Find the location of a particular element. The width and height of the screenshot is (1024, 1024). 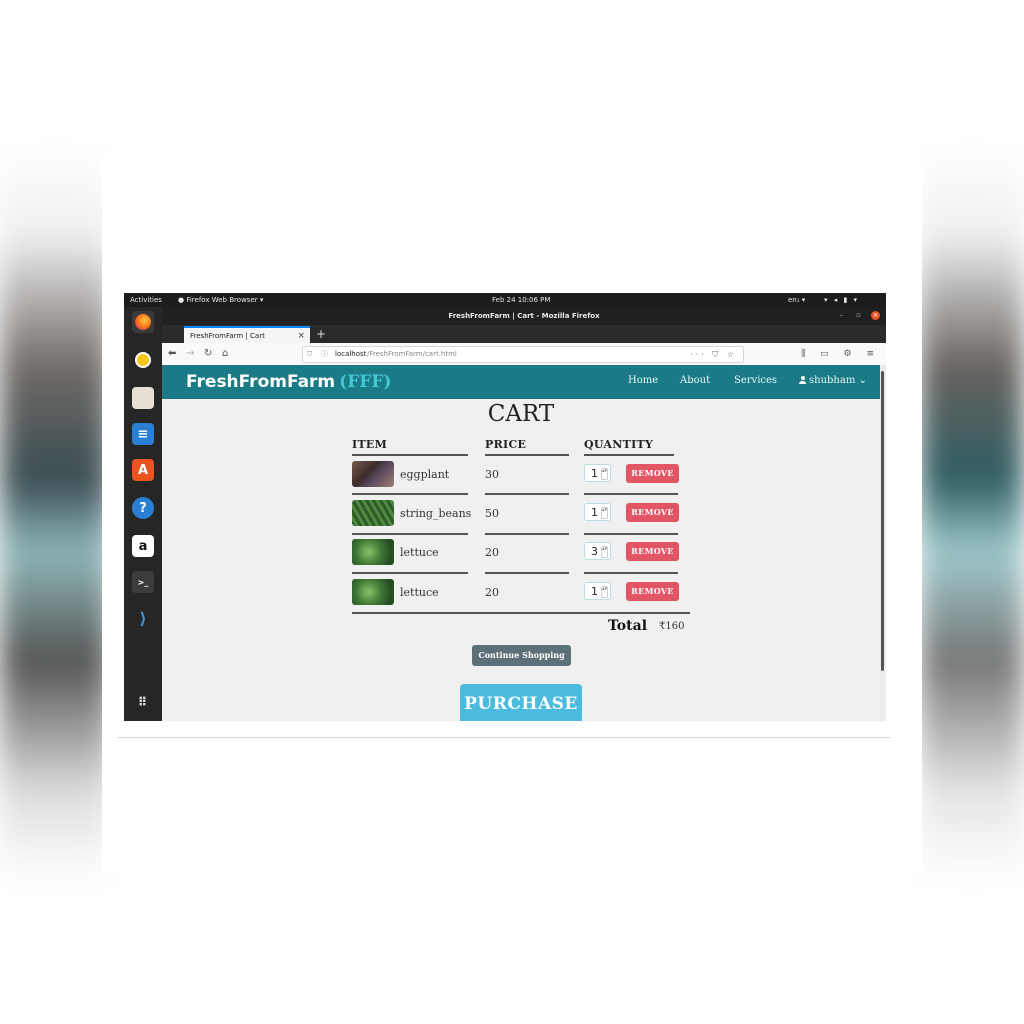

page-title: CART is located at coordinates (521, 414).